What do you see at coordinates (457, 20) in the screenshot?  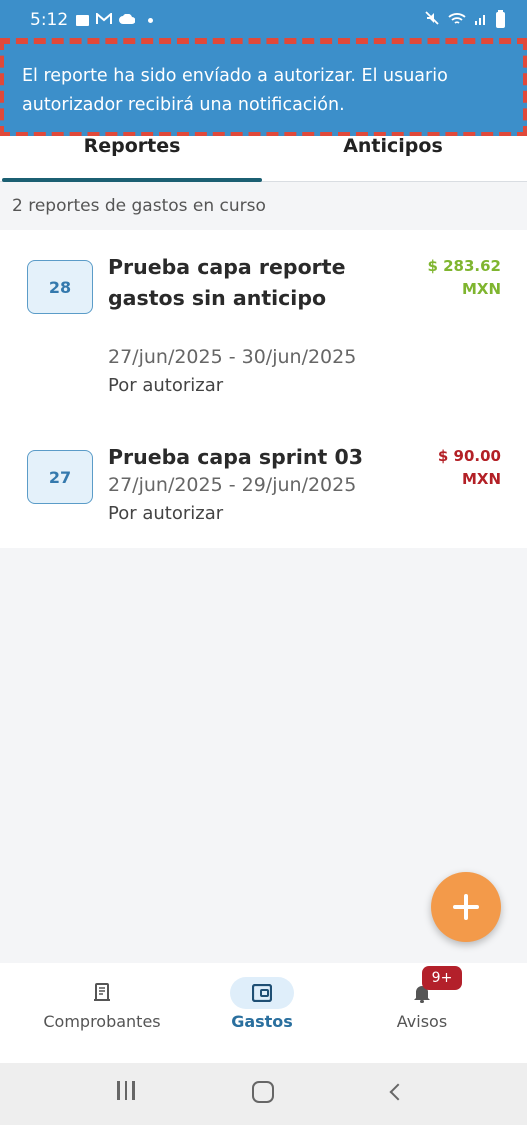 I see `wifi-icon` at bounding box center [457, 20].